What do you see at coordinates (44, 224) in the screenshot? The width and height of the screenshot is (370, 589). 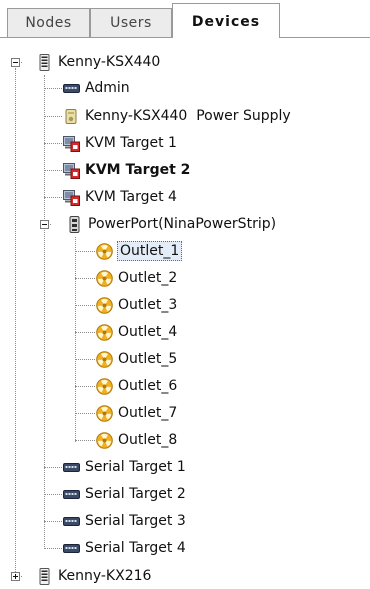 I see `collapse-powerport-toggle` at bounding box center [44, 224].